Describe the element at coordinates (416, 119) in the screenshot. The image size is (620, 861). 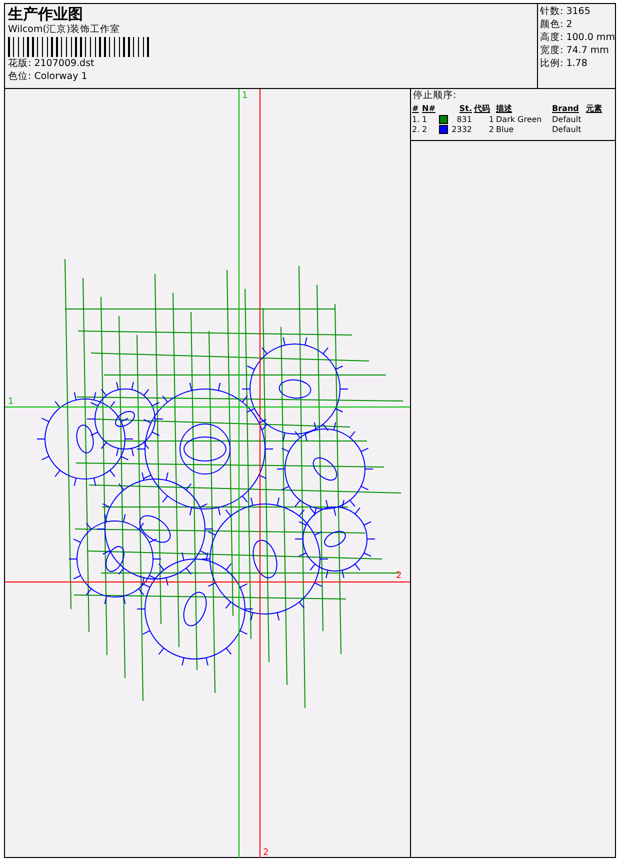
I see `table-cell-text: 1.` at that location.